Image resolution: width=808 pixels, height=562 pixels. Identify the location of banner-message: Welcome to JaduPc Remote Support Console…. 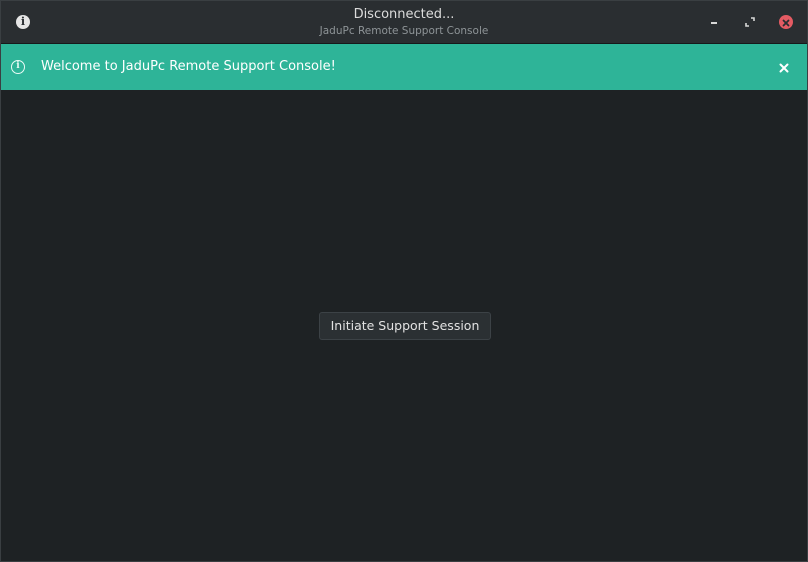
(188, 66).